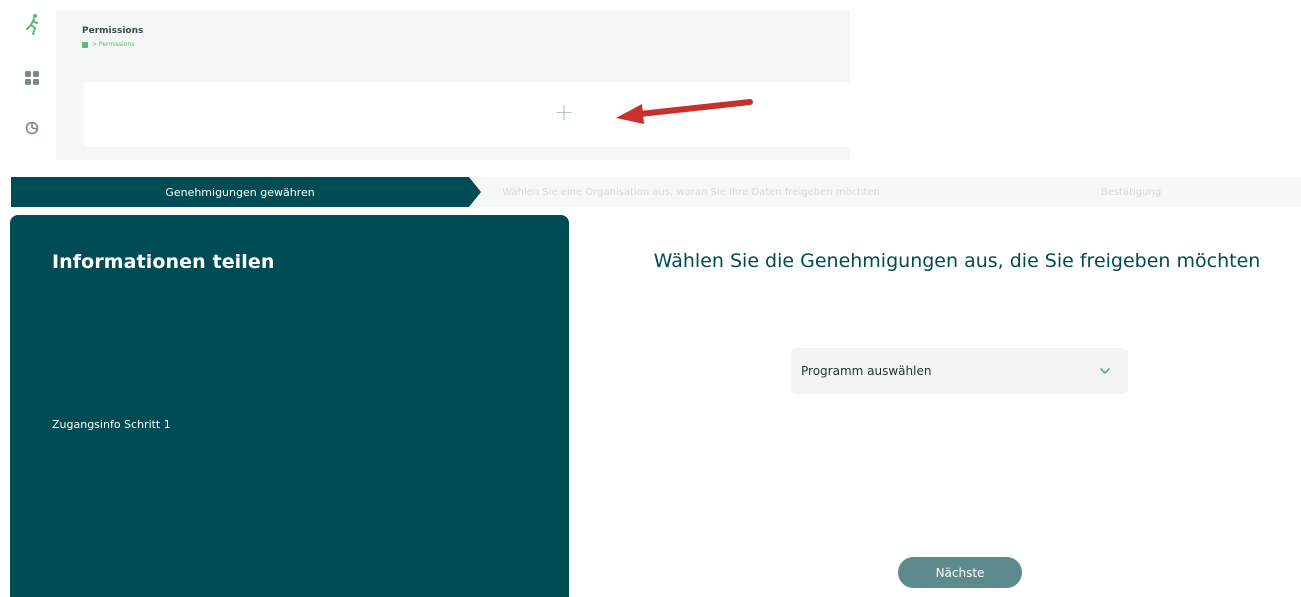 Image resolution: width=1301 pixels, height=597 pixels. I want to click on next-button: Nächste, so click(960, 572).